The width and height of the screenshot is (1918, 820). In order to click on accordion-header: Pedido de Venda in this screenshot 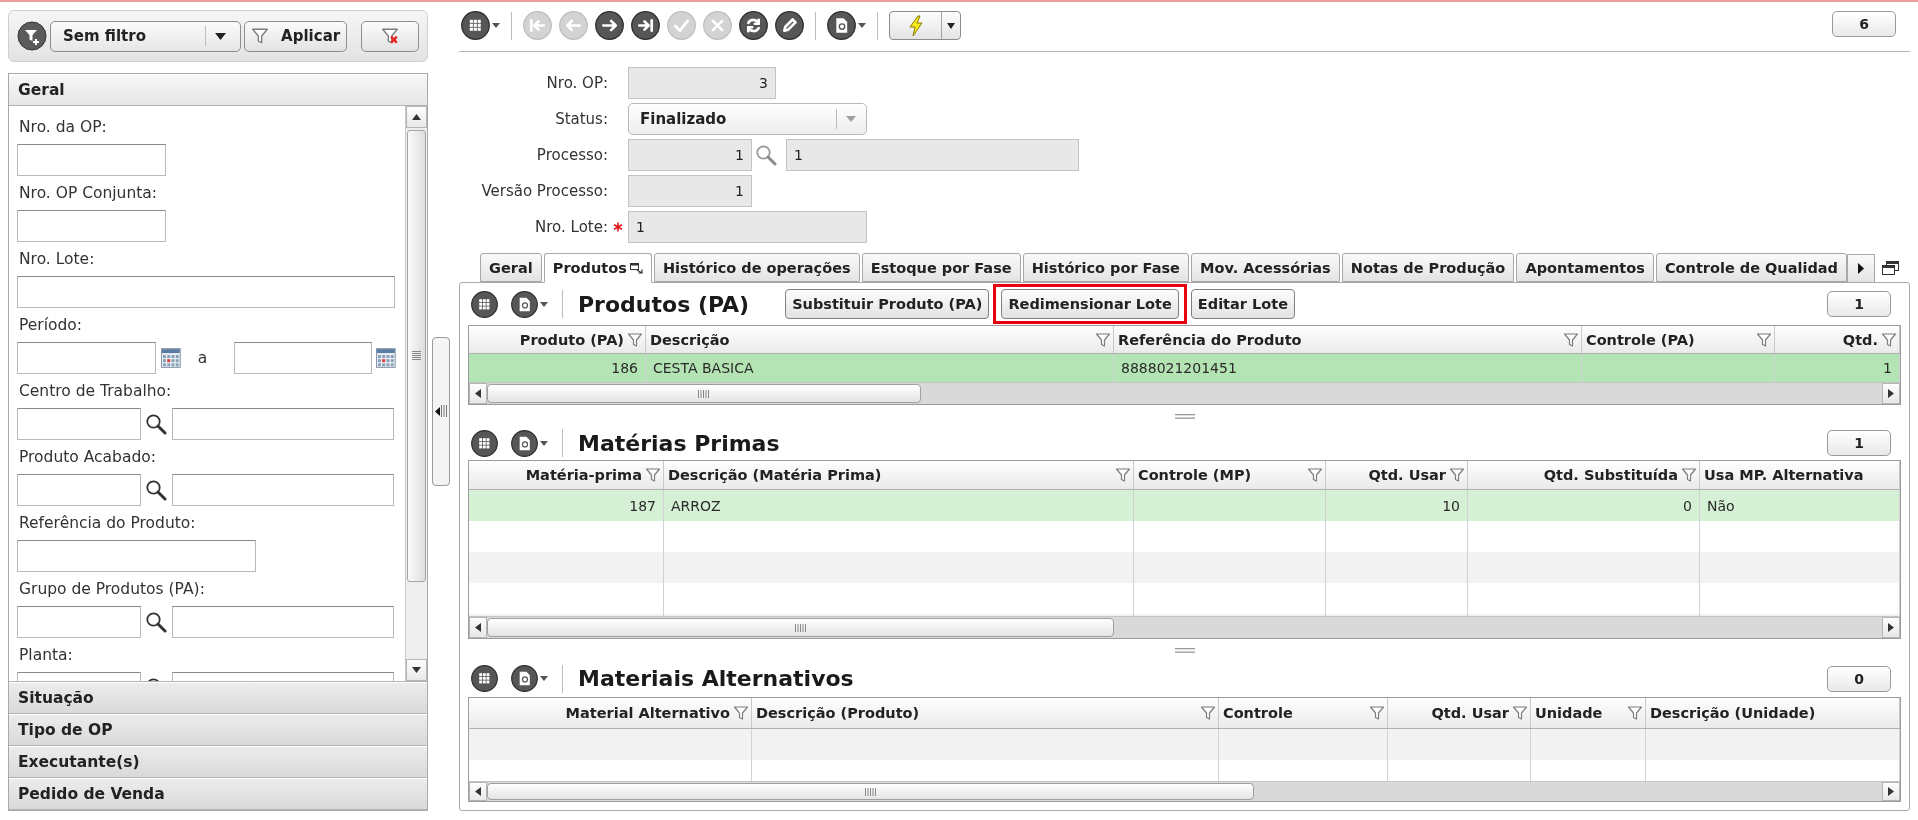, I will do `click(218, 794)`.